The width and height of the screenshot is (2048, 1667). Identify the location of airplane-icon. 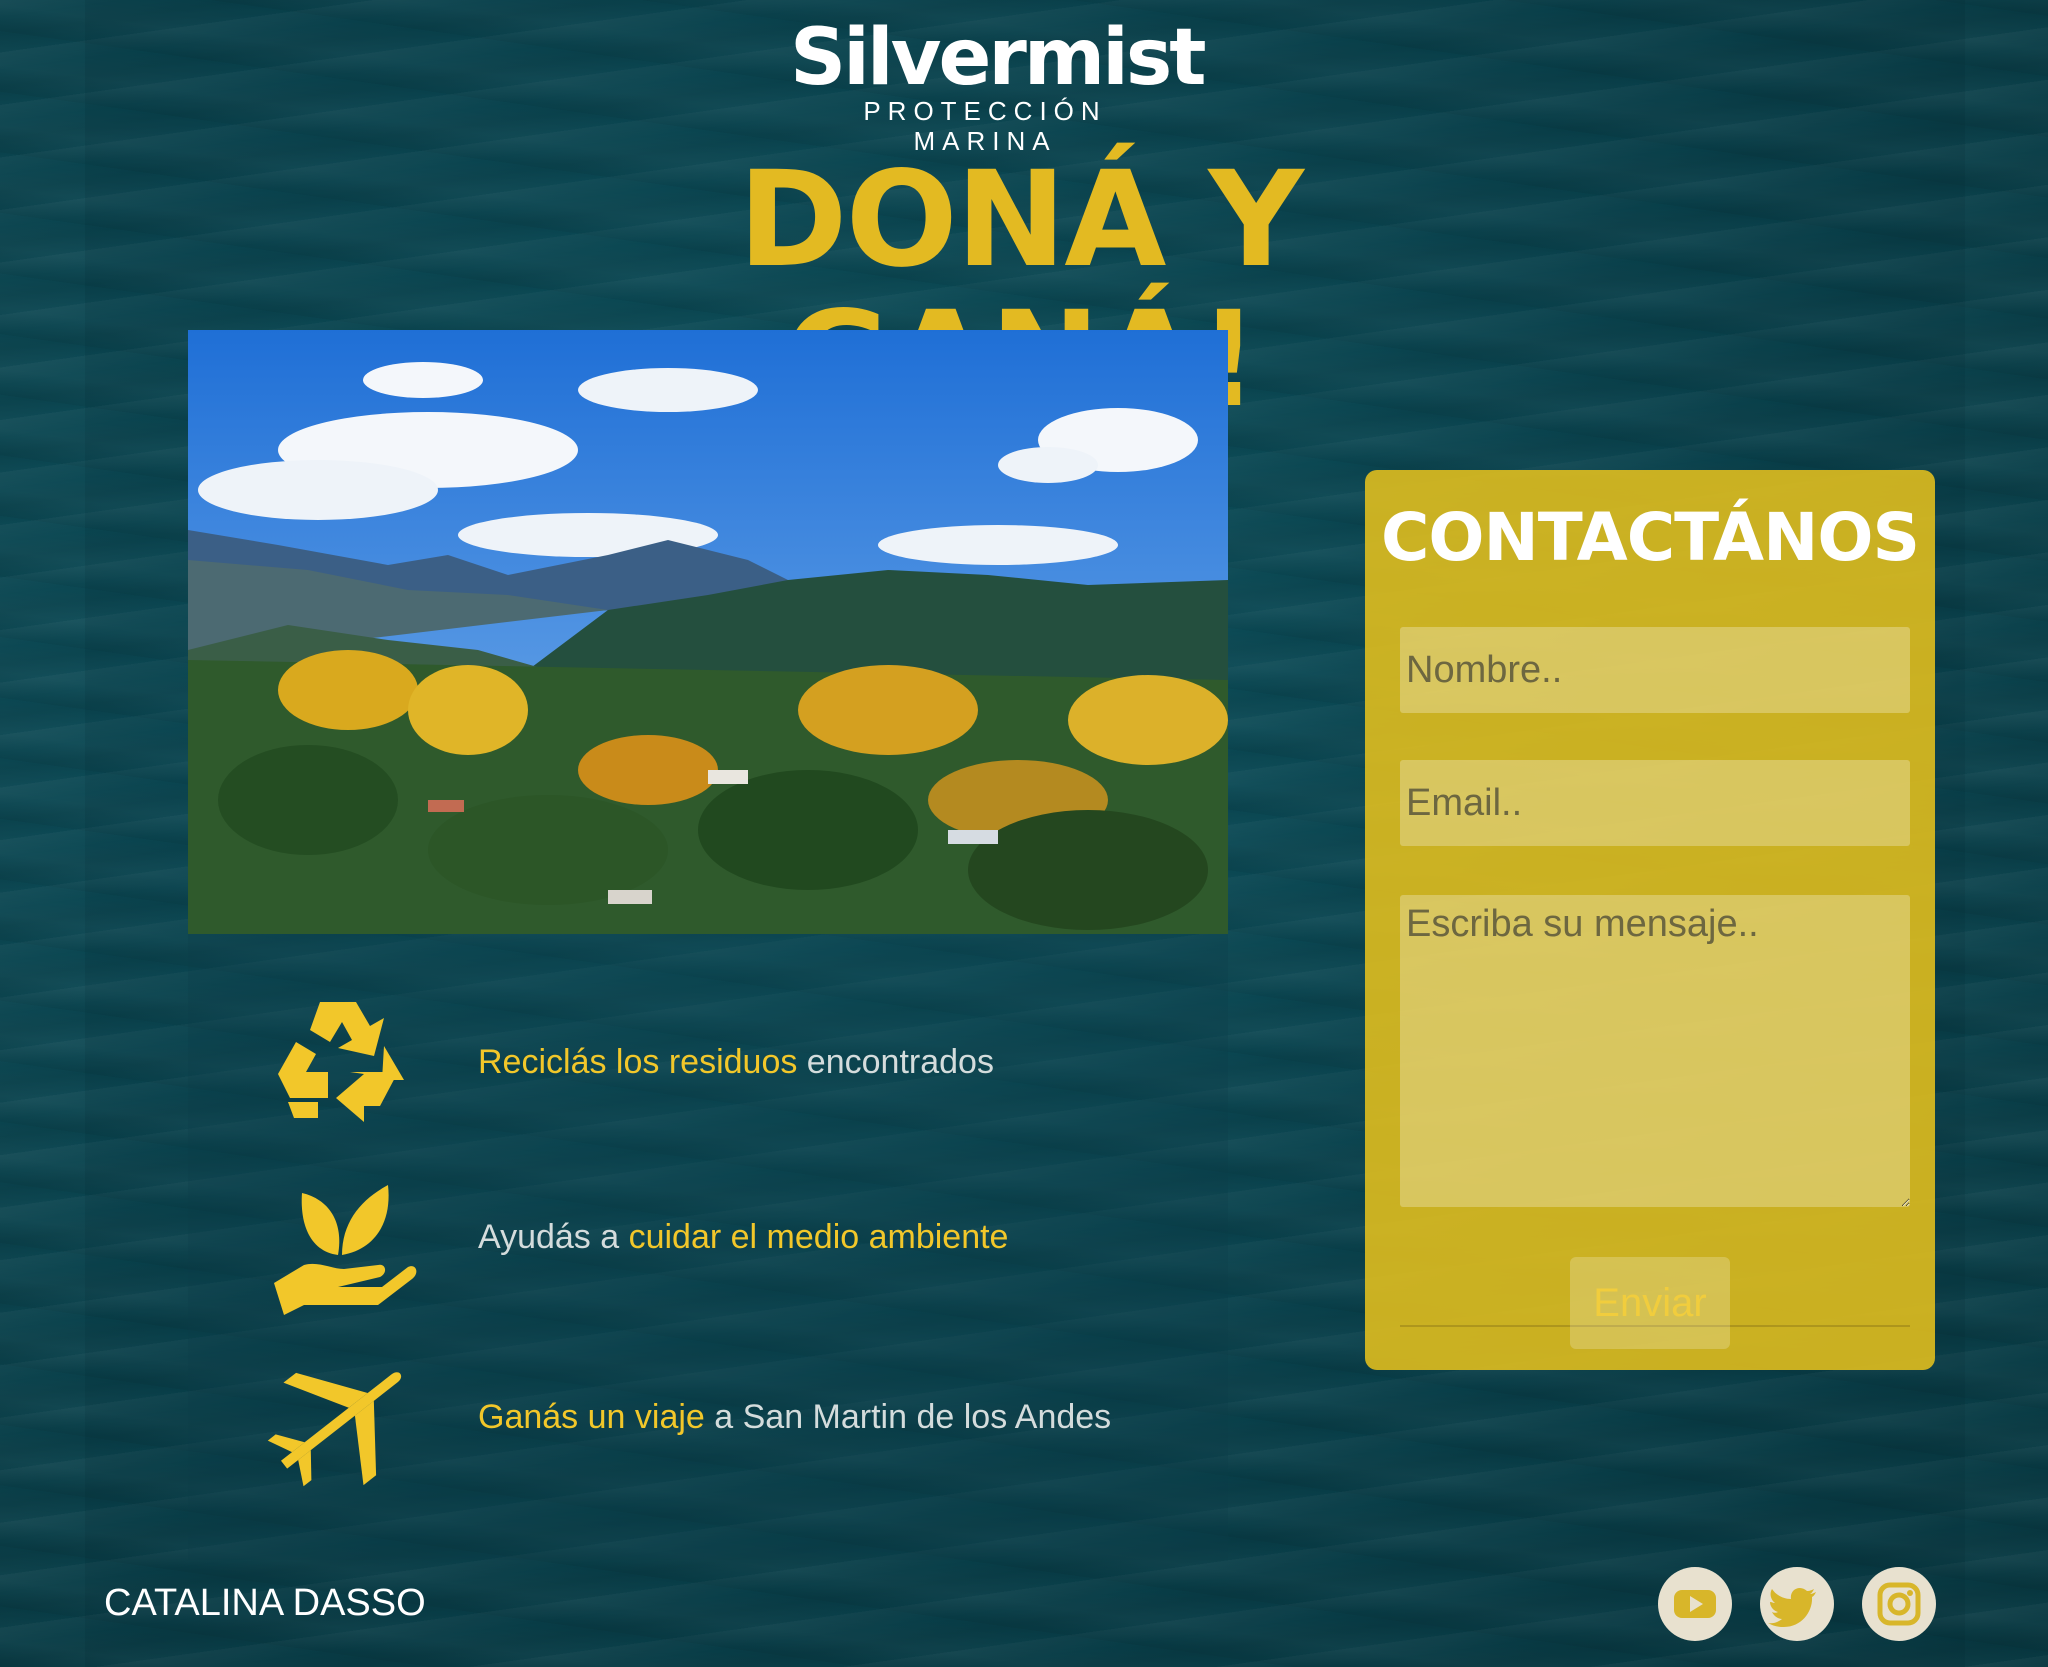
(338, 1420).